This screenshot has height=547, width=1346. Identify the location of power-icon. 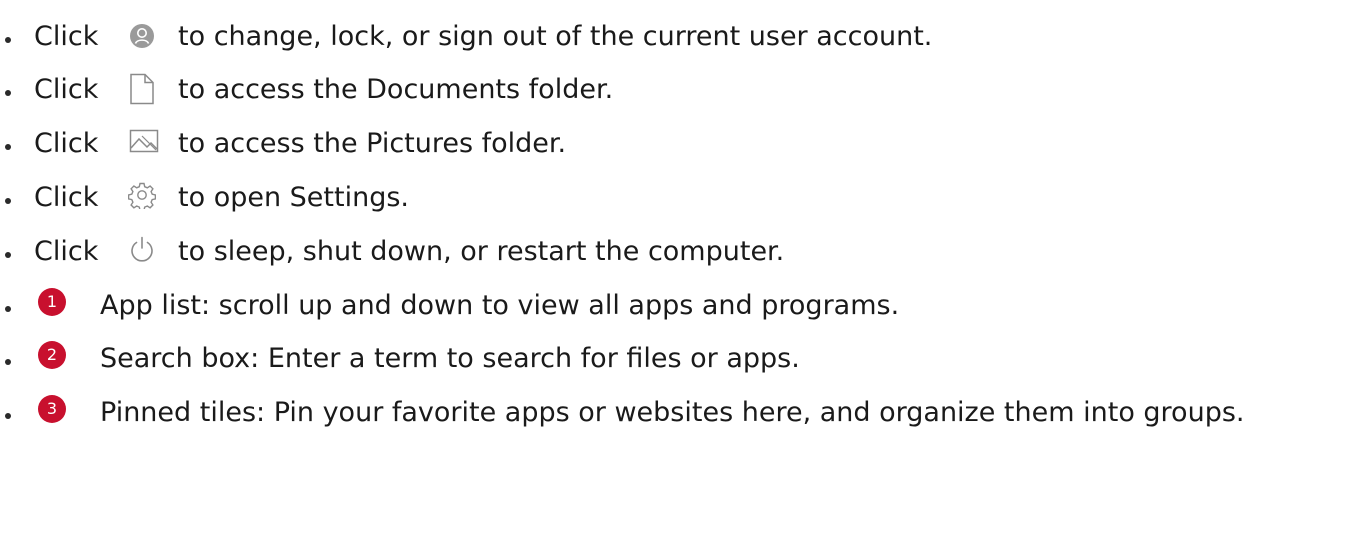
(142, 249).